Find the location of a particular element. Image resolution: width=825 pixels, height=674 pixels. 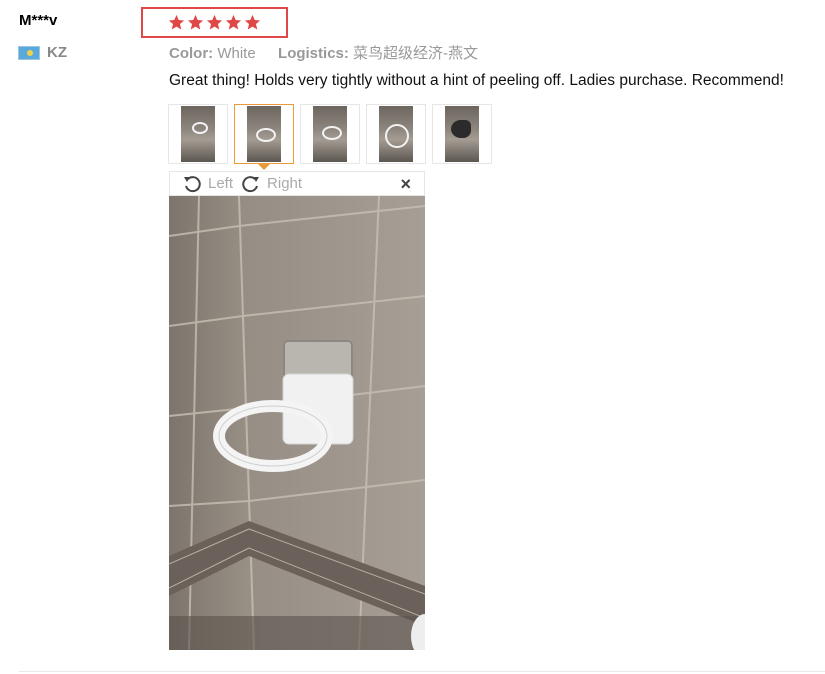

color-label: Color: is located at coordinates (191, 53).